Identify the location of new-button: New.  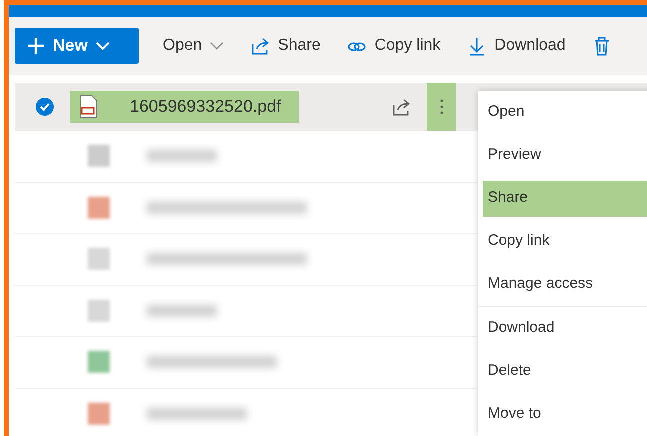
(77, 46).